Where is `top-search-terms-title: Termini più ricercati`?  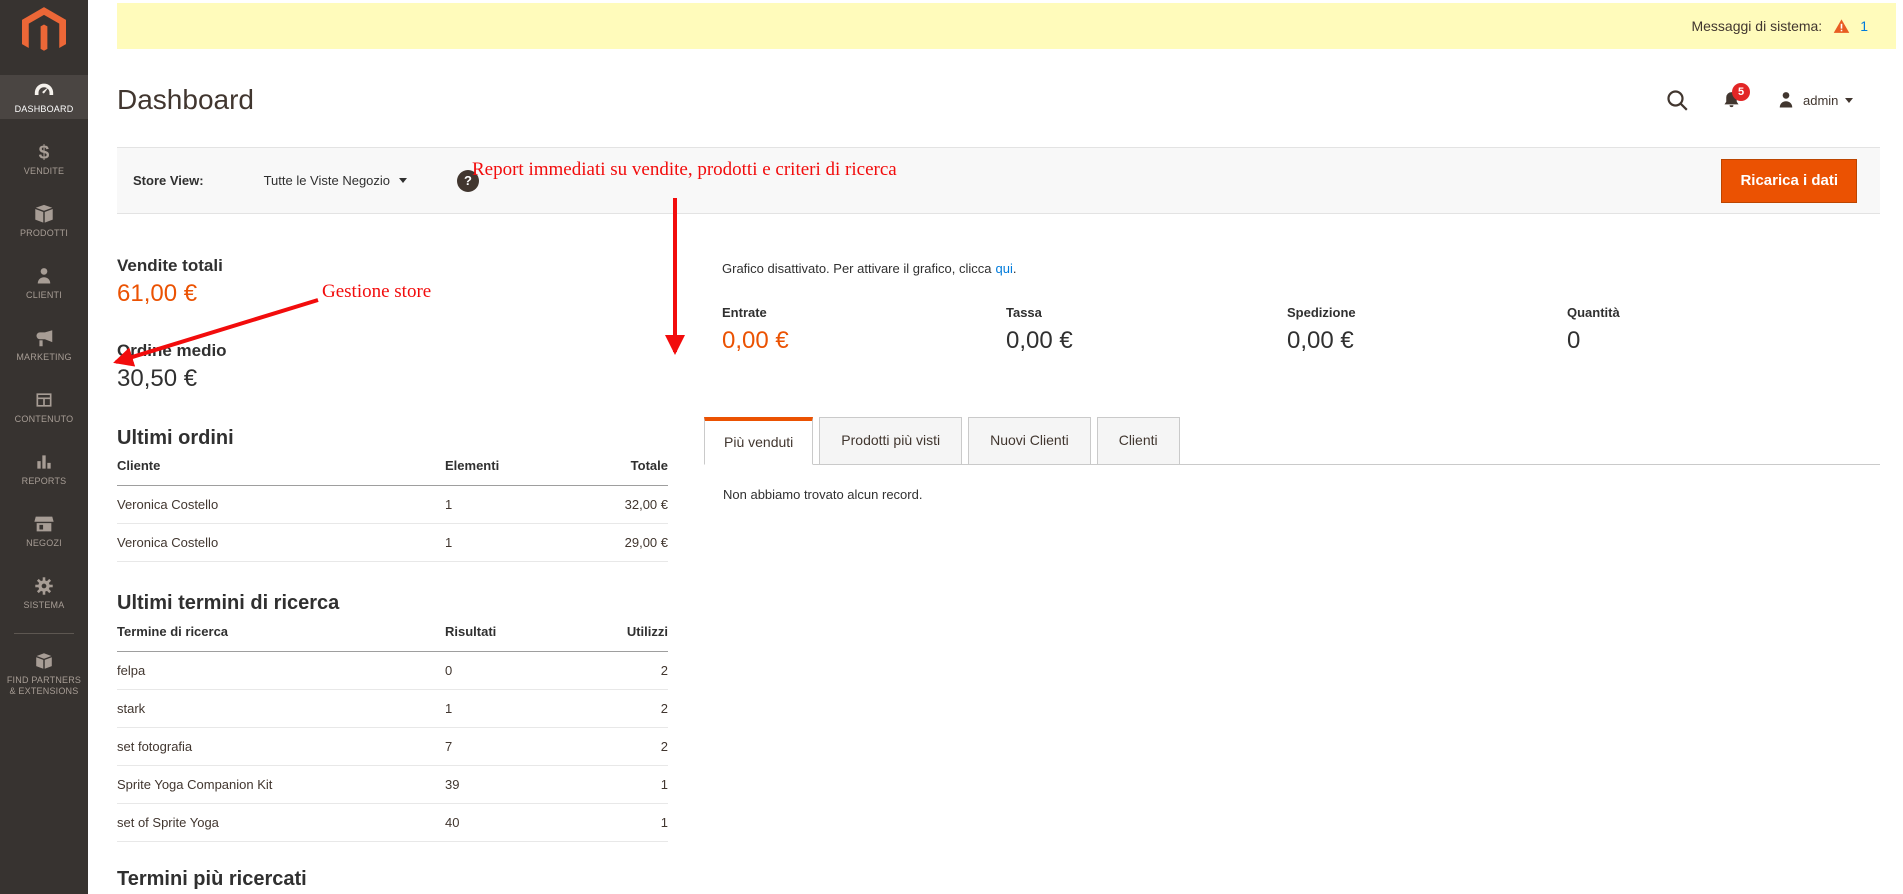
top-search-terms-title: Termini più ricercati is located at coordinates (212, 879).